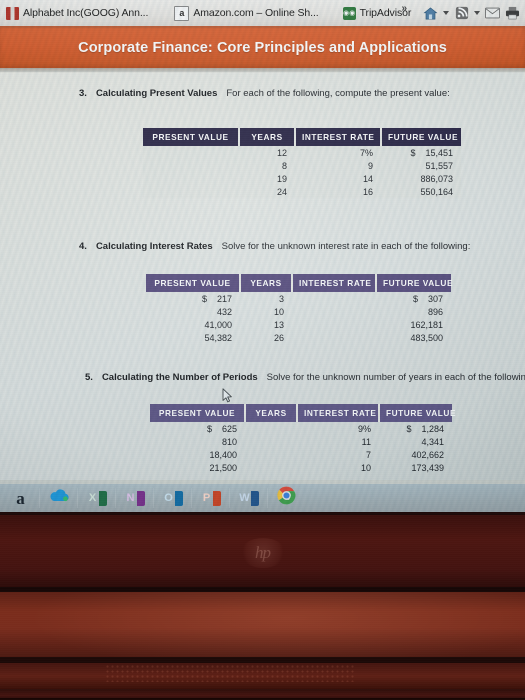  Describe the element at coordinates (302, 191) in the screenshot. I see `table-row: 24 16 550,164` at that location.